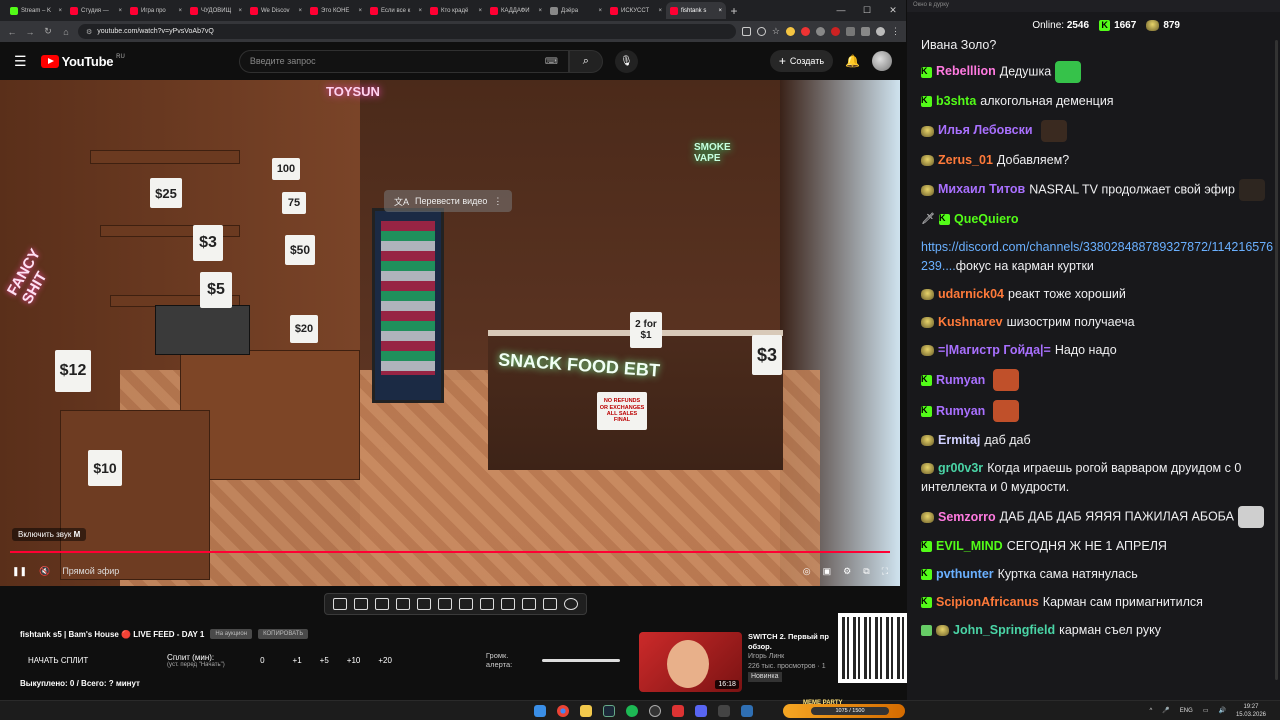  Describe the element at coordinates (895, 31) in the screenshot. I see `menu-dots-icon: ⋮` at that location.